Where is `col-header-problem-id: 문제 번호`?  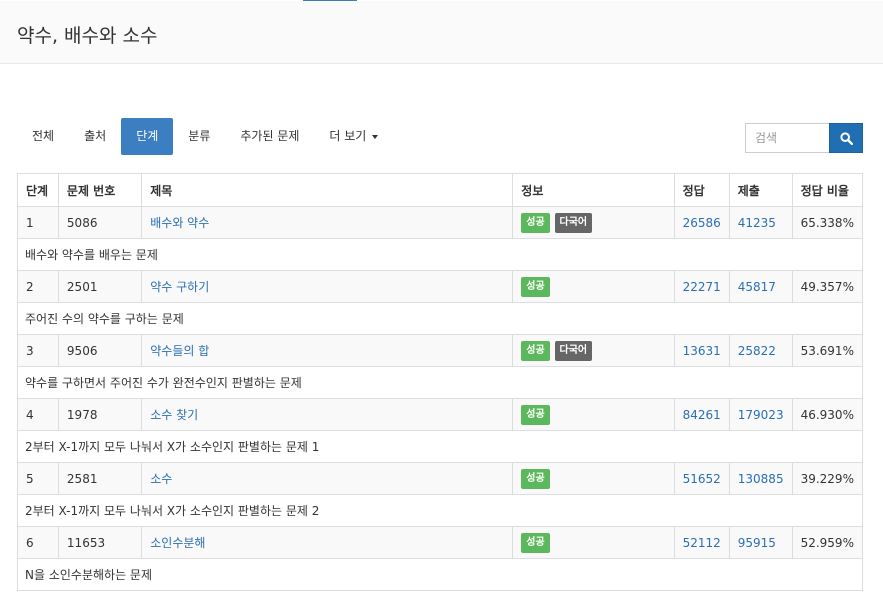 col-header-problem-id: 문제 번호 is located at coordinates (100, 190).